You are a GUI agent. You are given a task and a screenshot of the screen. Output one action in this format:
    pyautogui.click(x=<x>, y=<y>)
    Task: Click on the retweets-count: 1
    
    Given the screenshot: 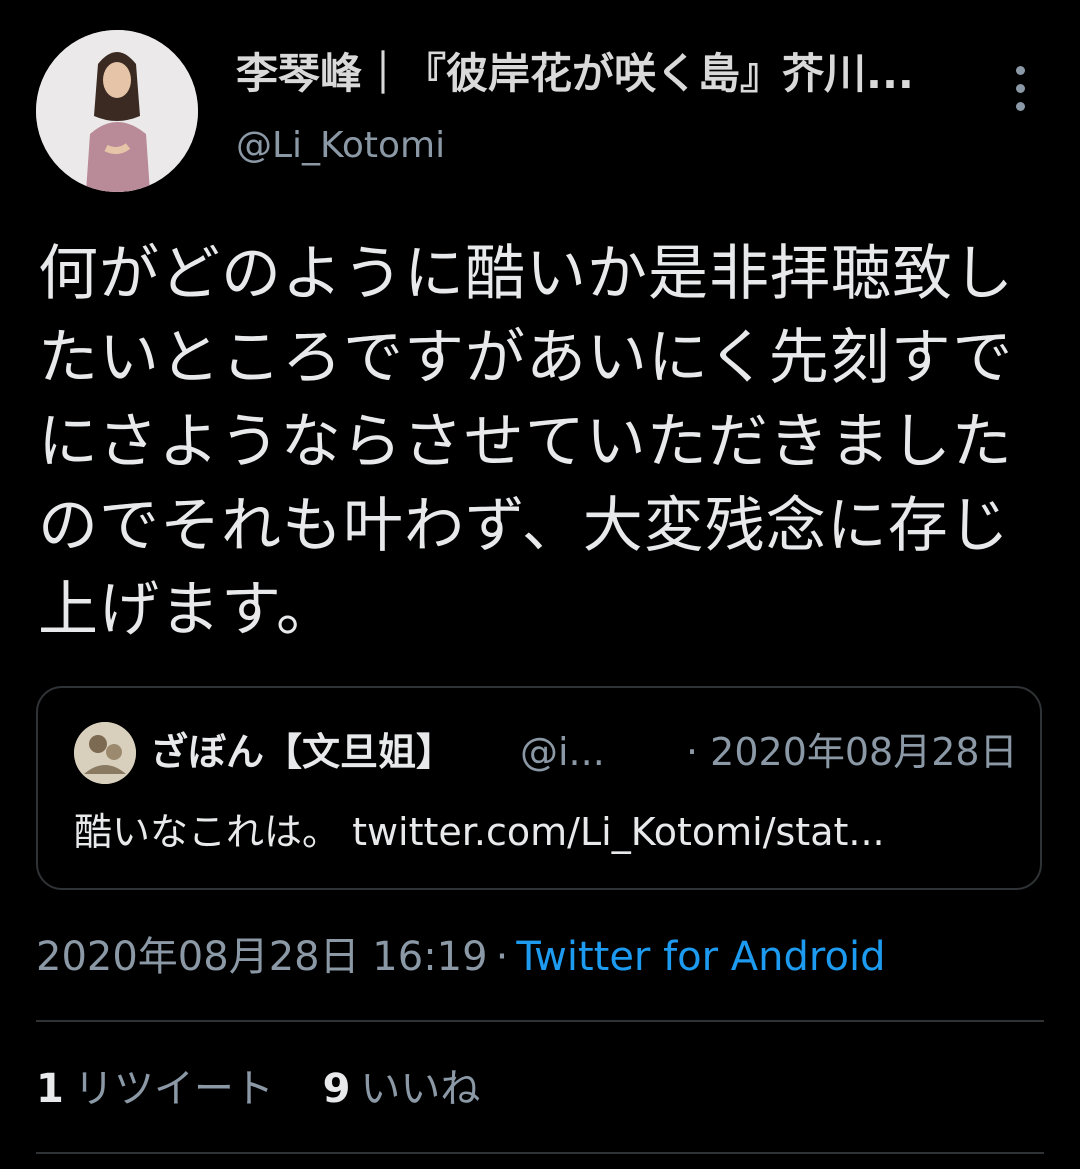 What is the action you would take?
    pyautogui.click(x=50, y=1089)
    